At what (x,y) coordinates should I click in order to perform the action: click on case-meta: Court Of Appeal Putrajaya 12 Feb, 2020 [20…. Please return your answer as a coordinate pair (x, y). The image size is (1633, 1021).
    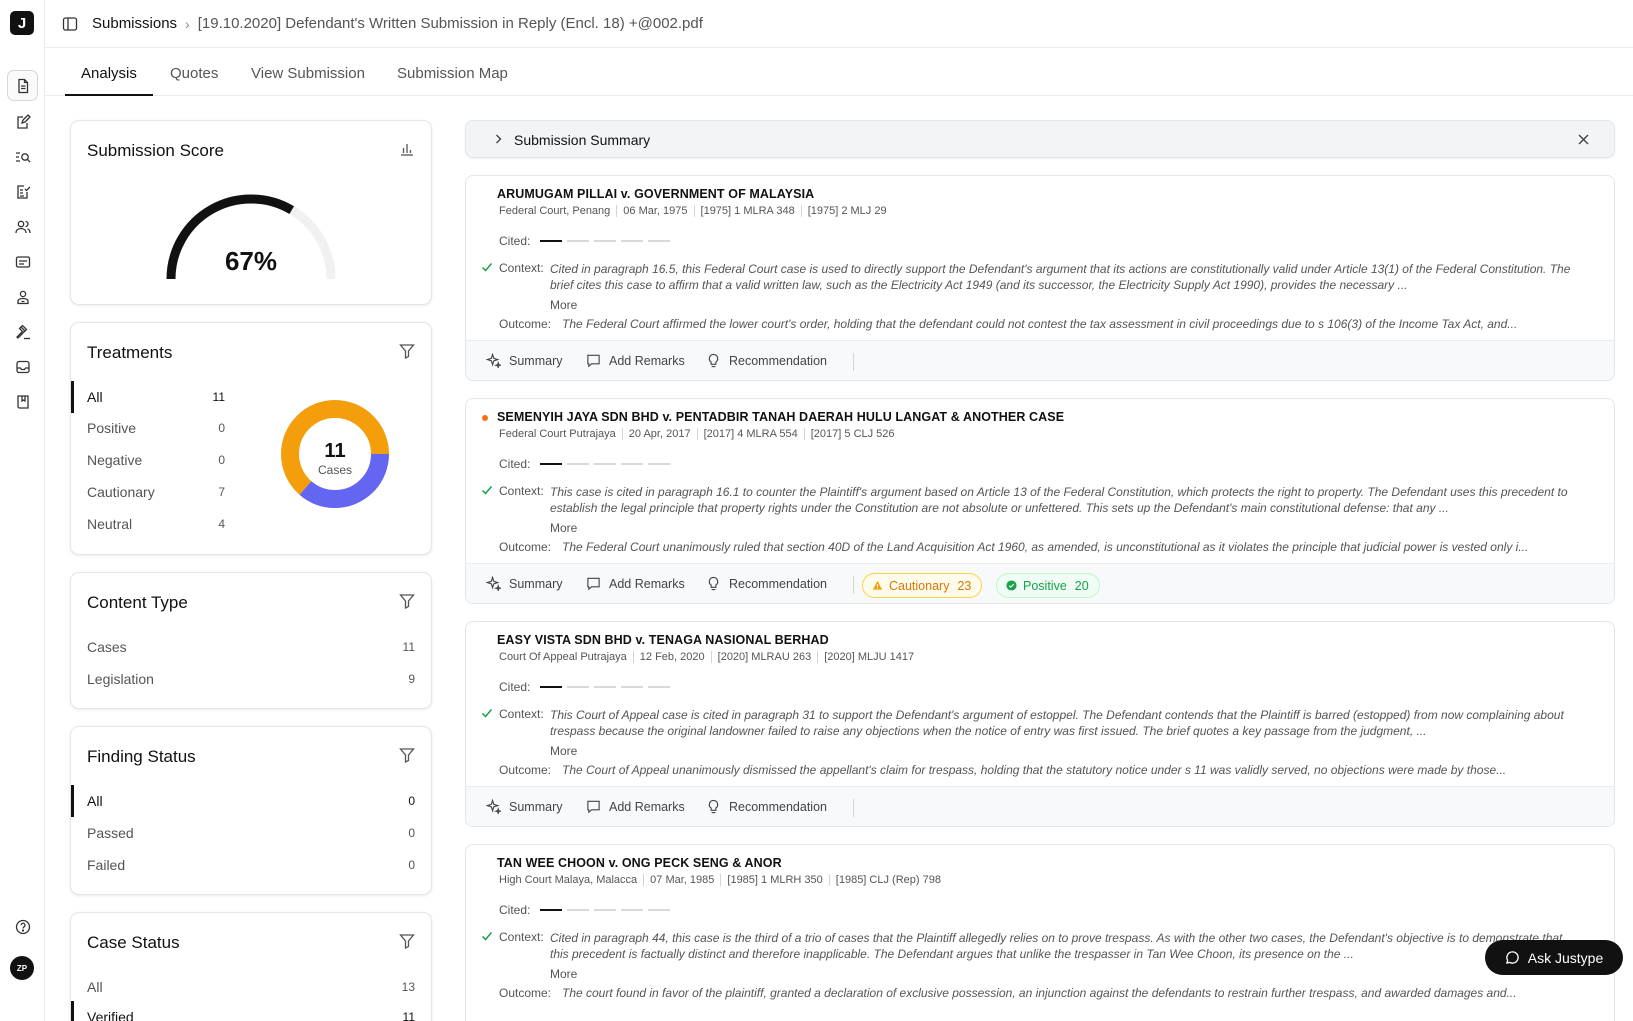
    Looking at the image, I should click on (709, 657).